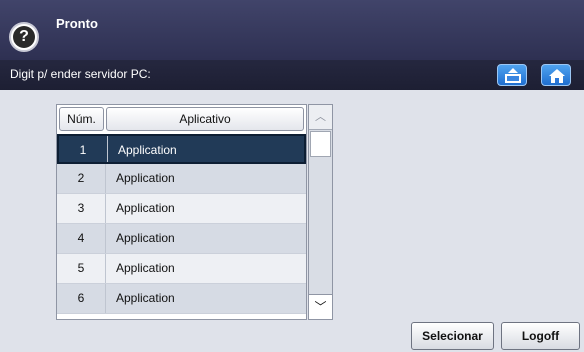  I want to click on table-row: 1 Application, so click(181, 149).